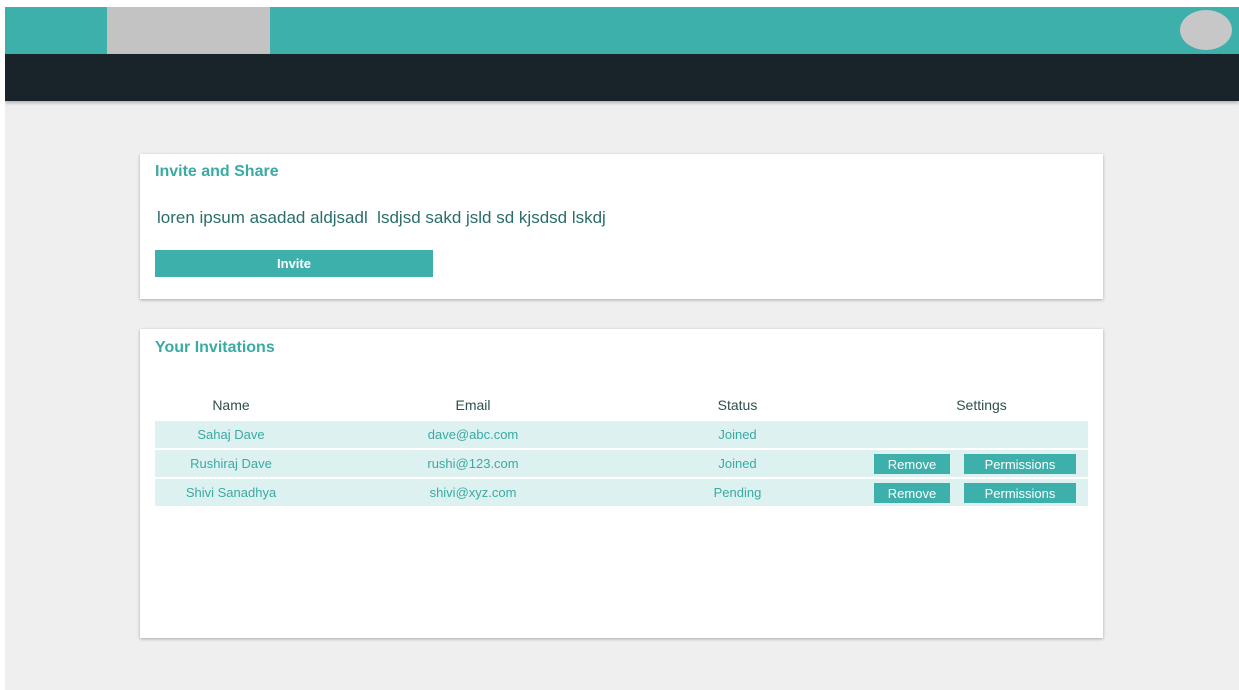 Image resolution: width=1239 pixels, height=690 pixels. What do you see at coordinates (473, 492) in the screenshot?
I see `row-email: shivi@xyz.com` at bounding box center [473, 492].